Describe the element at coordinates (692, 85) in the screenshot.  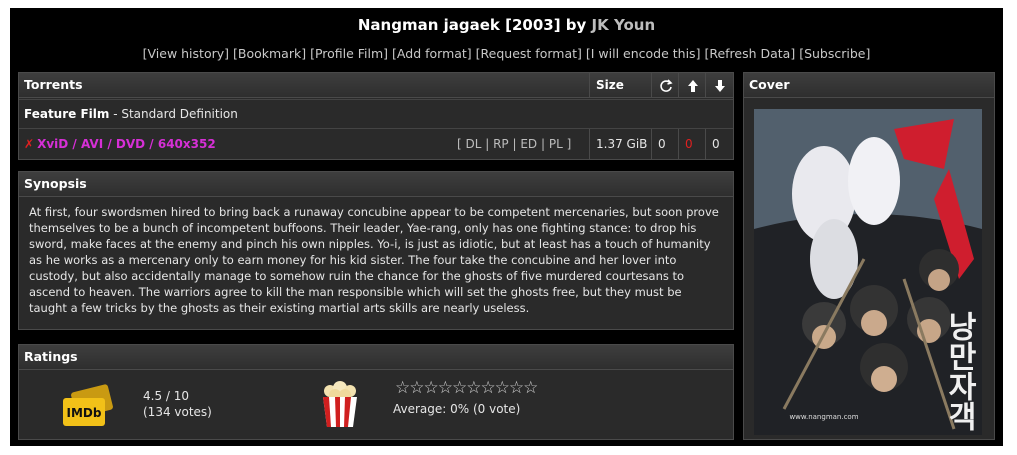
I see `arrow-up-icon` at that location.